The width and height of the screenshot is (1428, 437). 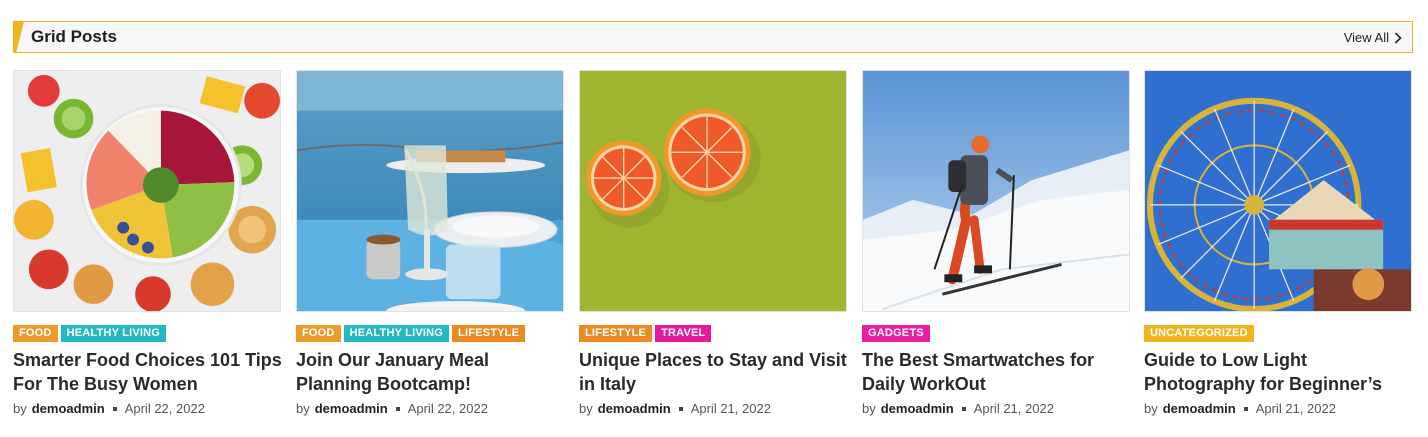 I want to click on chevron-right-icon, so click(x=1398, y=37).